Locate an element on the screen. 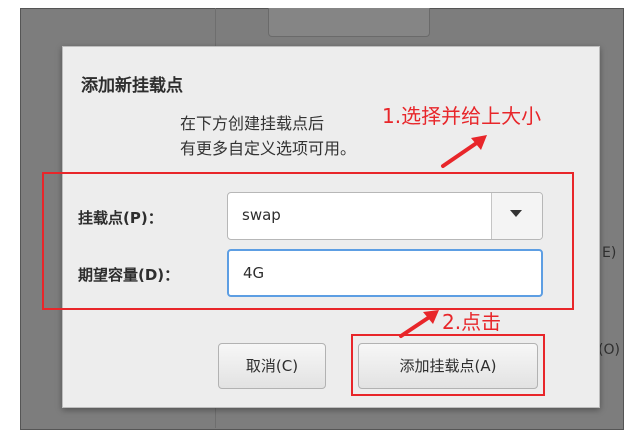 The image size is (640, 445). description-line-2: 有更多自定义选项可用。 is located at coordinates (268, 148).